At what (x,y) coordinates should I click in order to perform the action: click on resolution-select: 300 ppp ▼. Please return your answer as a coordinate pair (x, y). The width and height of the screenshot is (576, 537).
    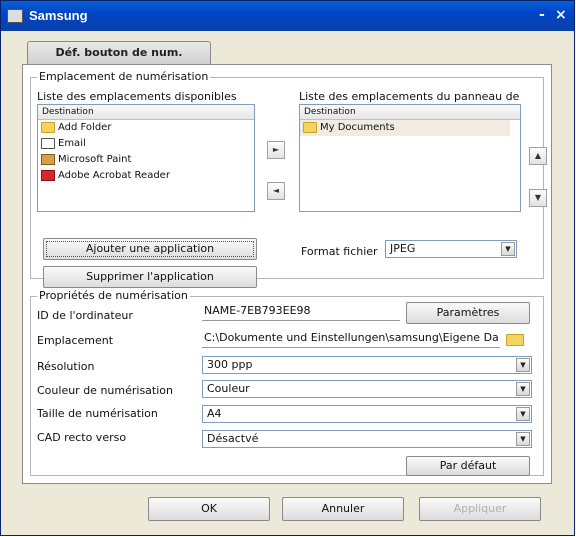
    Looking at the image, I should click on (367, 365).